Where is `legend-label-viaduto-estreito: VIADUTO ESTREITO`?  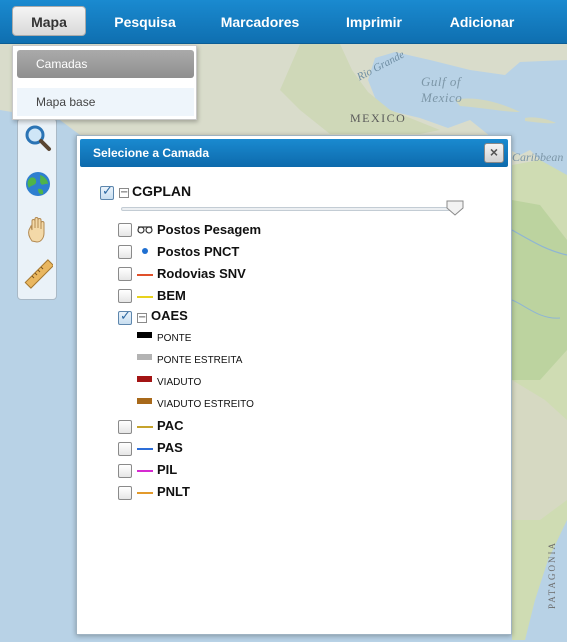 legend-label-viaduto-estreito: VIADUTO ESTREITO is located at coordinates (205, 404).